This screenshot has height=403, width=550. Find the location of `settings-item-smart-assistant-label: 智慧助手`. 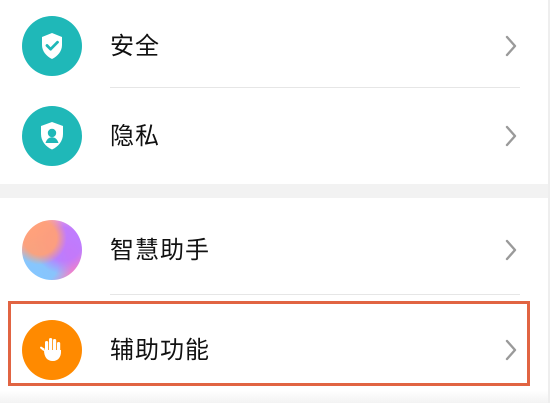

settings-item-smart-assistant-label: 智慧助手 is located at coordinates (160, 250).